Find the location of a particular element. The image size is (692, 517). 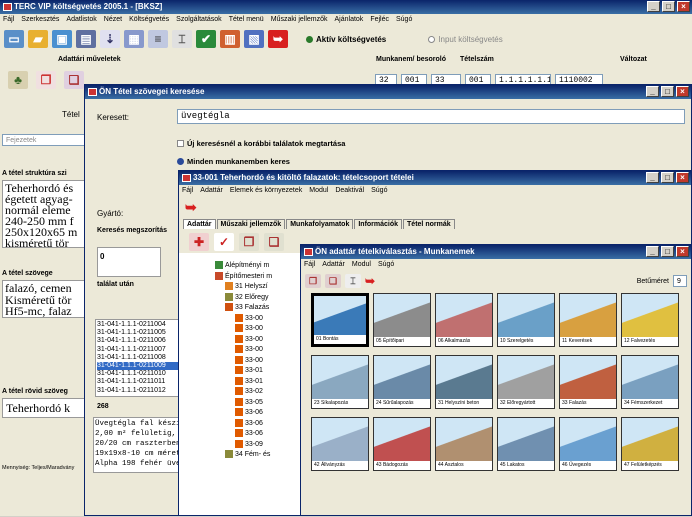

result-row: 31-041-1.1.1-0211005 is located at coordinates (141, 333).